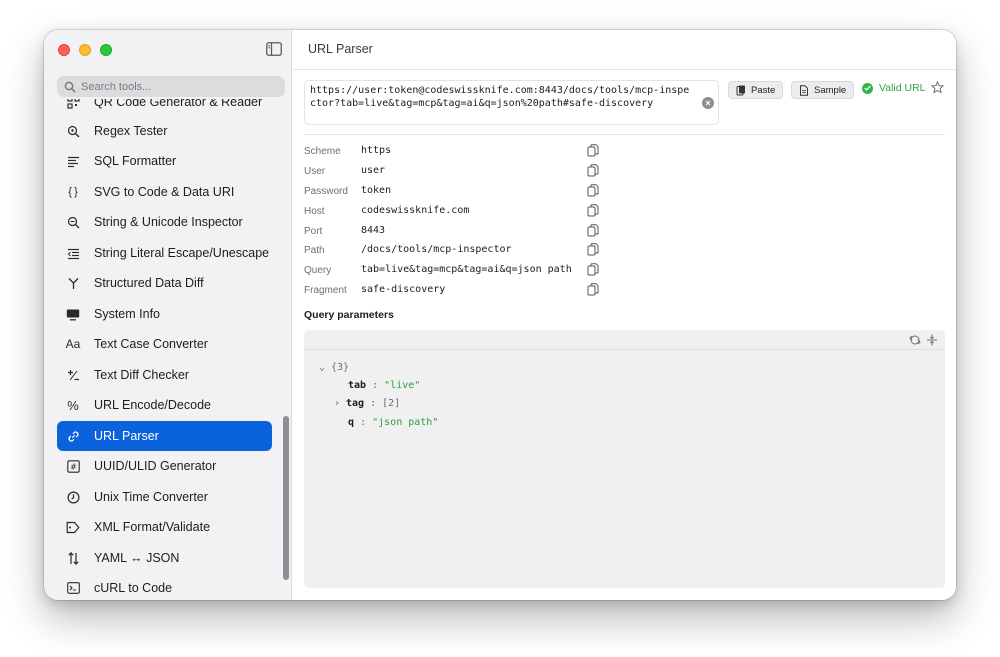 This screenshot has height=657, width=1000. I want to click on url-status: Valid URL, so click(894, 88).